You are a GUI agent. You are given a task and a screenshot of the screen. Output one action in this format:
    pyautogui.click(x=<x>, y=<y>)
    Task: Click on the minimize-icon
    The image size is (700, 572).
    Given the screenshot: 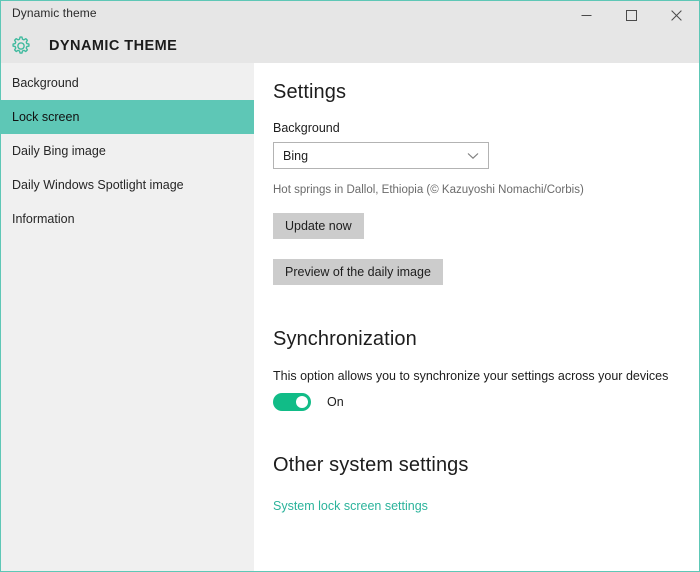 What is the action you would take?
    pyautogui.click(x=586, y=15)
    